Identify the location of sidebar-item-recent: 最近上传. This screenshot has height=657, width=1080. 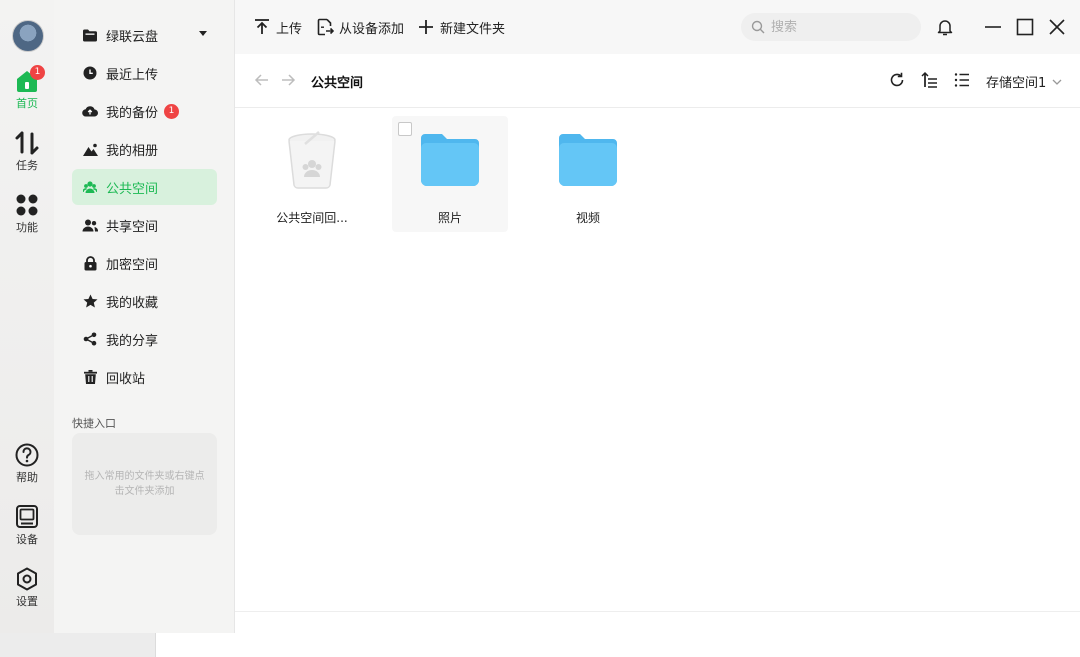
(144, 73).